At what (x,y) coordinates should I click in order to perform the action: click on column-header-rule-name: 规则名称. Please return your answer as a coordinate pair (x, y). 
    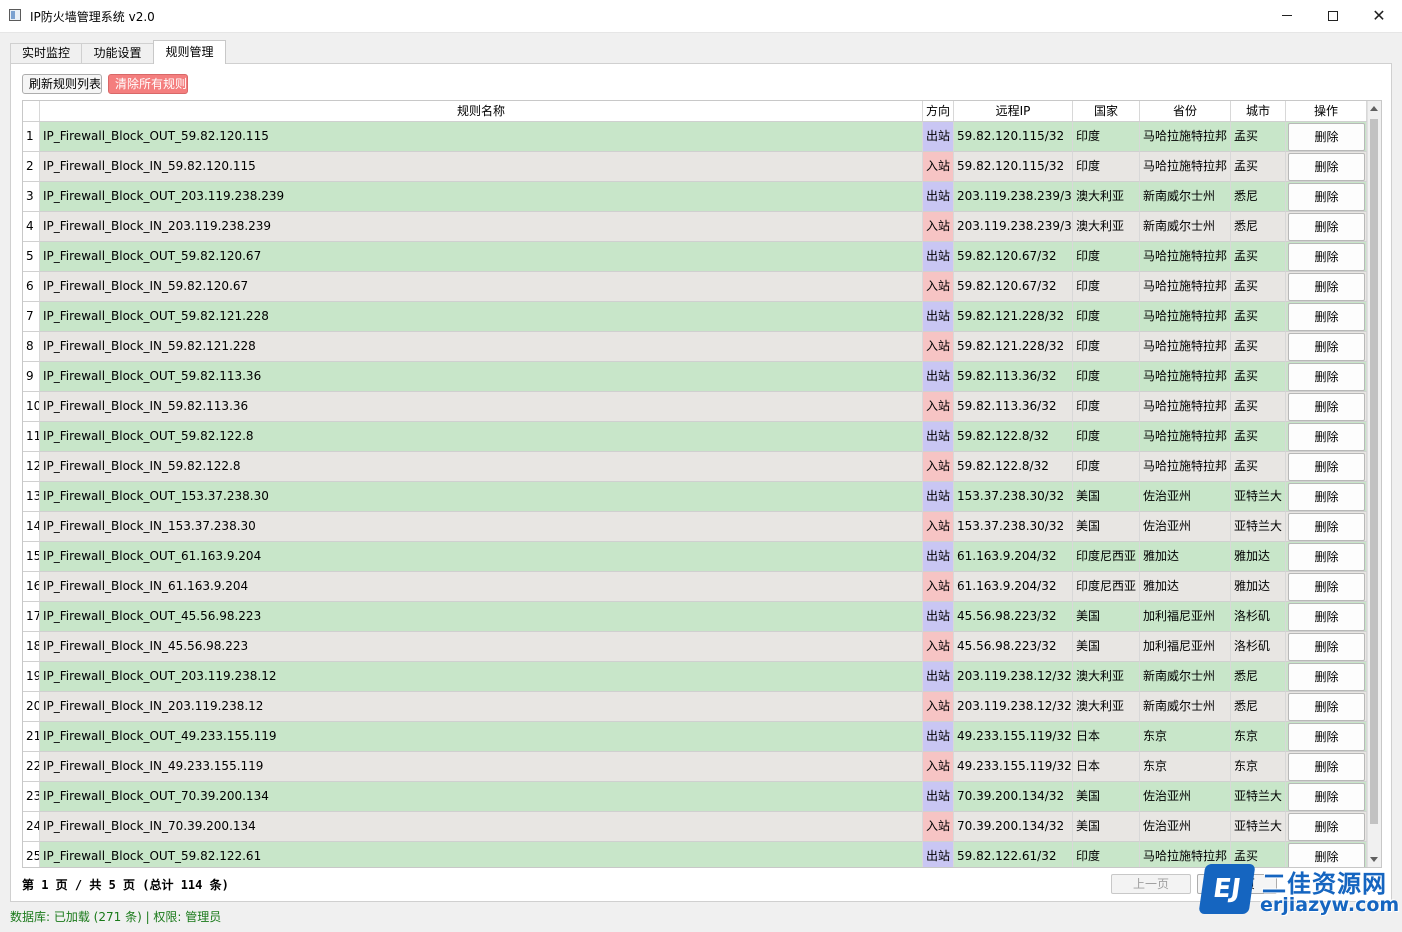
    Looking at the image, I should click on (481, 111).